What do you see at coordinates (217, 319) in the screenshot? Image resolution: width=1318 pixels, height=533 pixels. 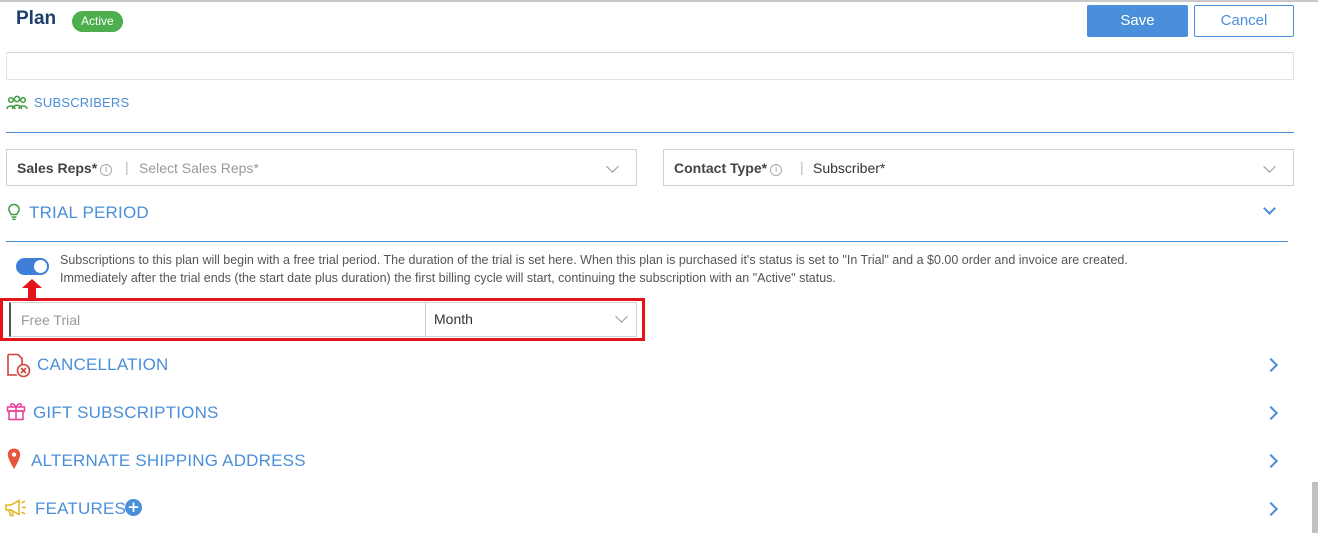 I see `free-trial-duration-input` at bounding box center [217, 319].